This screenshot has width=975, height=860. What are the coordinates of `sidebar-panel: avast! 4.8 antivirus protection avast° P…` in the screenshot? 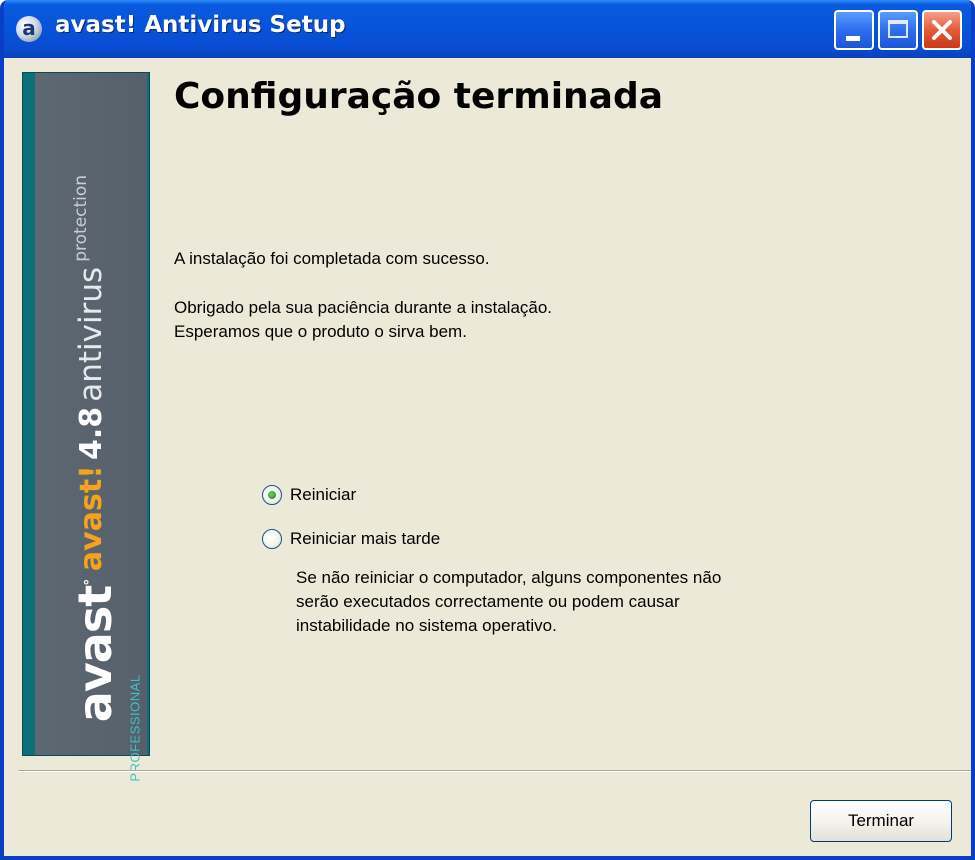 It's located at (91, 427).